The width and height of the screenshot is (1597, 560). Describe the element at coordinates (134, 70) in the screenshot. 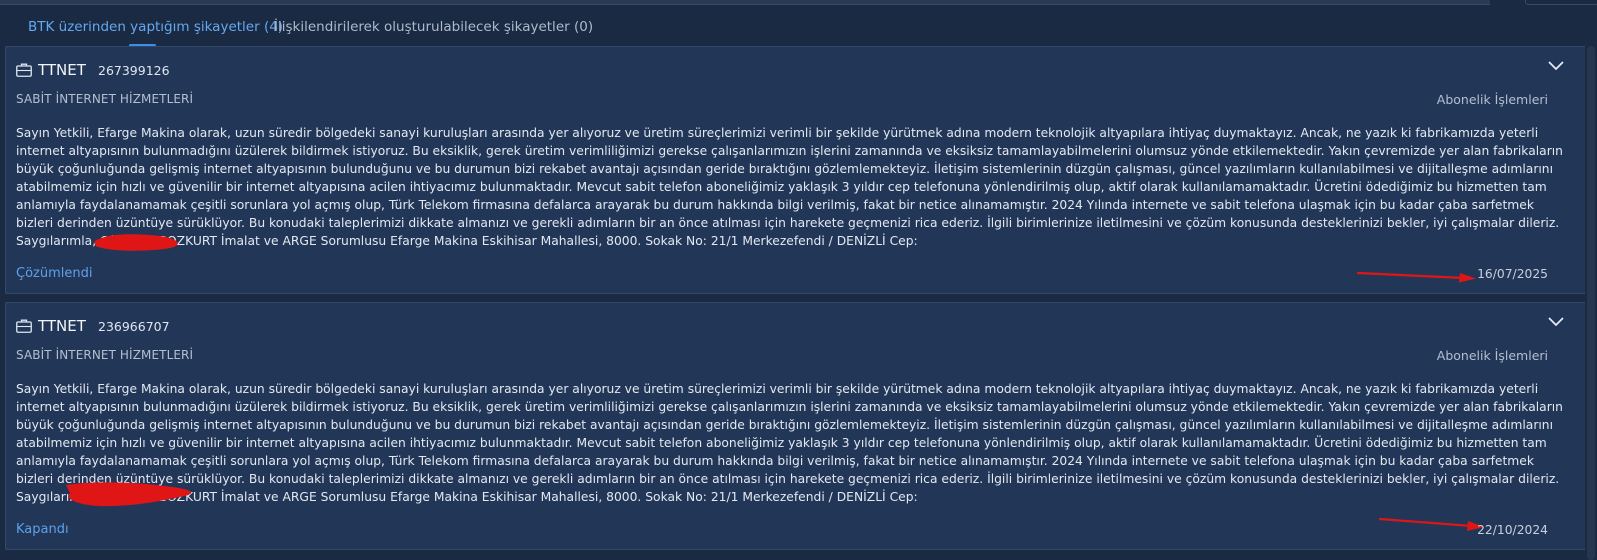

I see `complaint-number: 267399126` at that location.